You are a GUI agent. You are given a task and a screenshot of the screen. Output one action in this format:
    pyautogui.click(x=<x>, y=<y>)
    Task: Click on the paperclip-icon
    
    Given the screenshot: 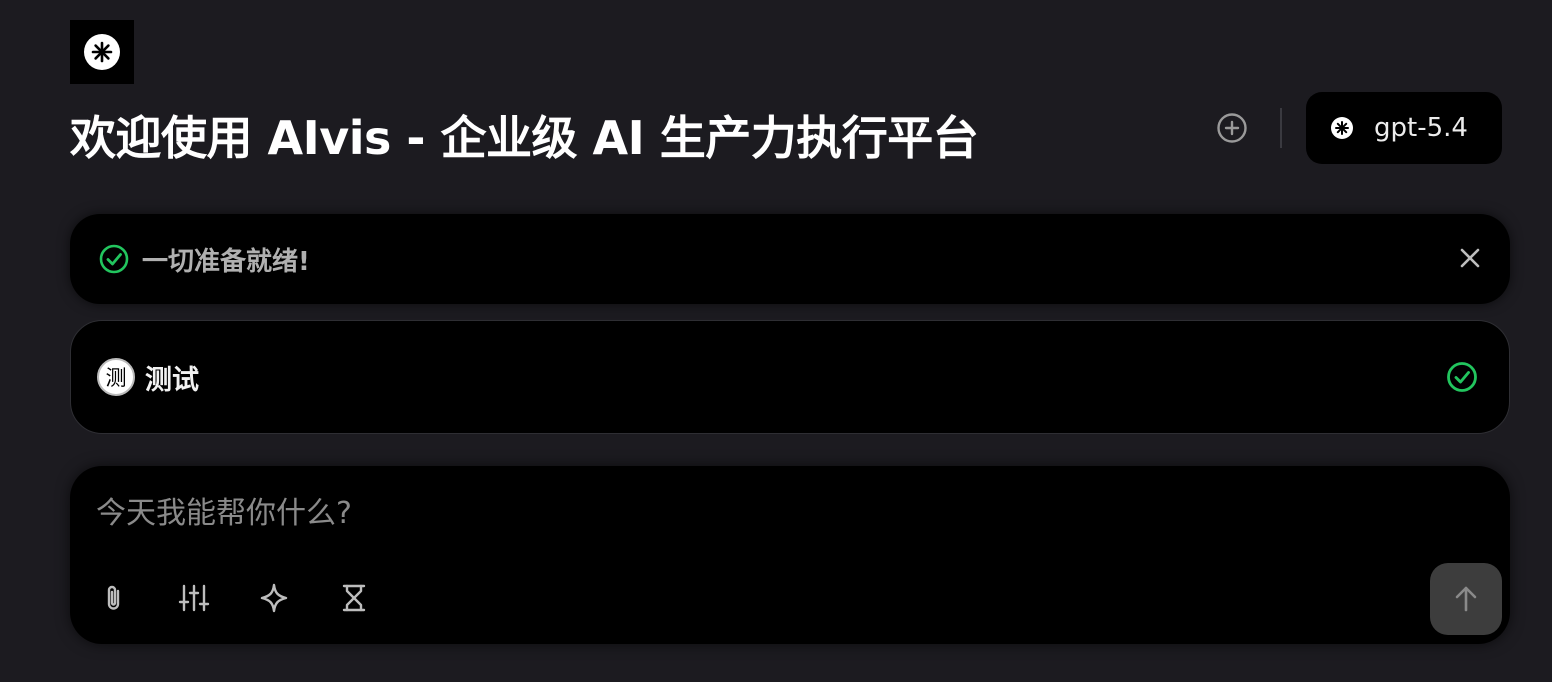 What is the action you would take?
    pyautogui.click(x=113, y=597)
    